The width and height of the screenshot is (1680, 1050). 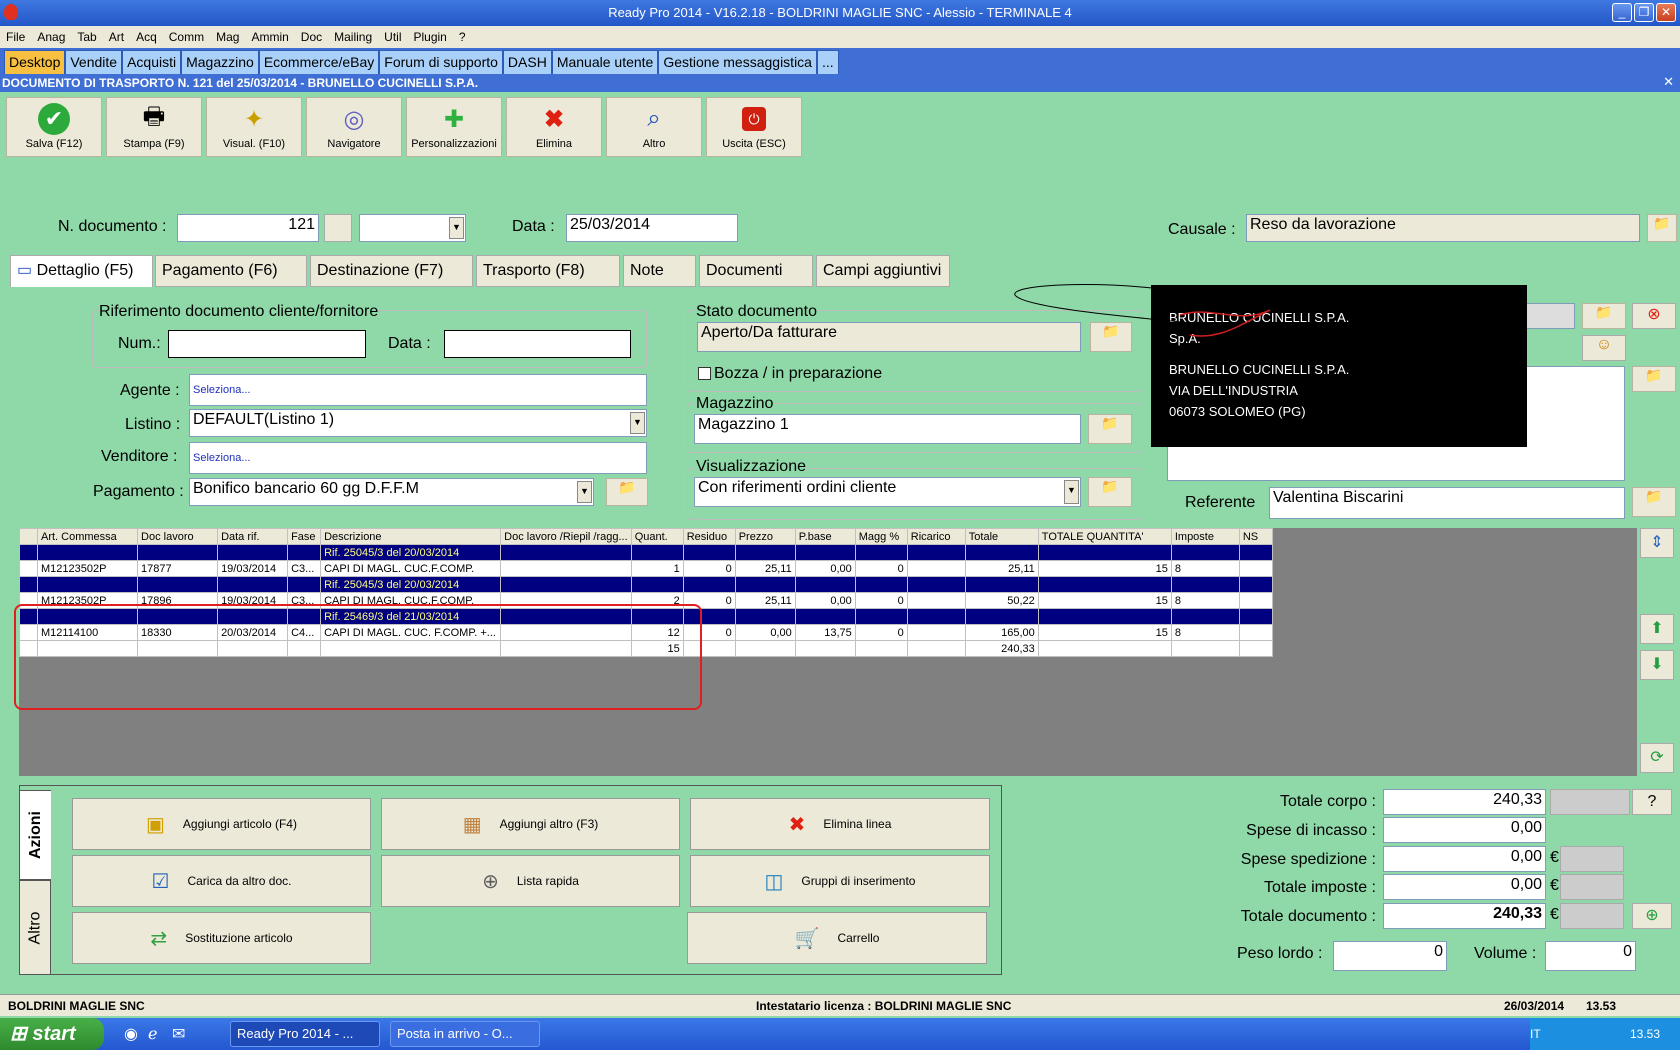 I want to click on move-up-icon: ⬆, so click(x=1657, y=629).